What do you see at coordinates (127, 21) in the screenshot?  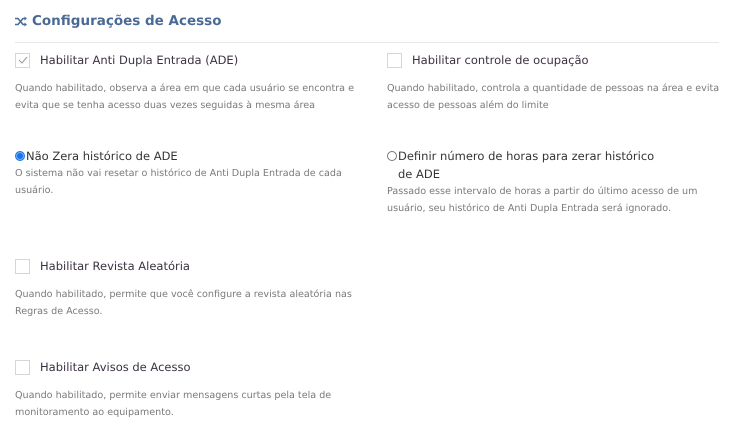 I see `section-title: Configurações de Acesso` at bounding box center [127, 21].